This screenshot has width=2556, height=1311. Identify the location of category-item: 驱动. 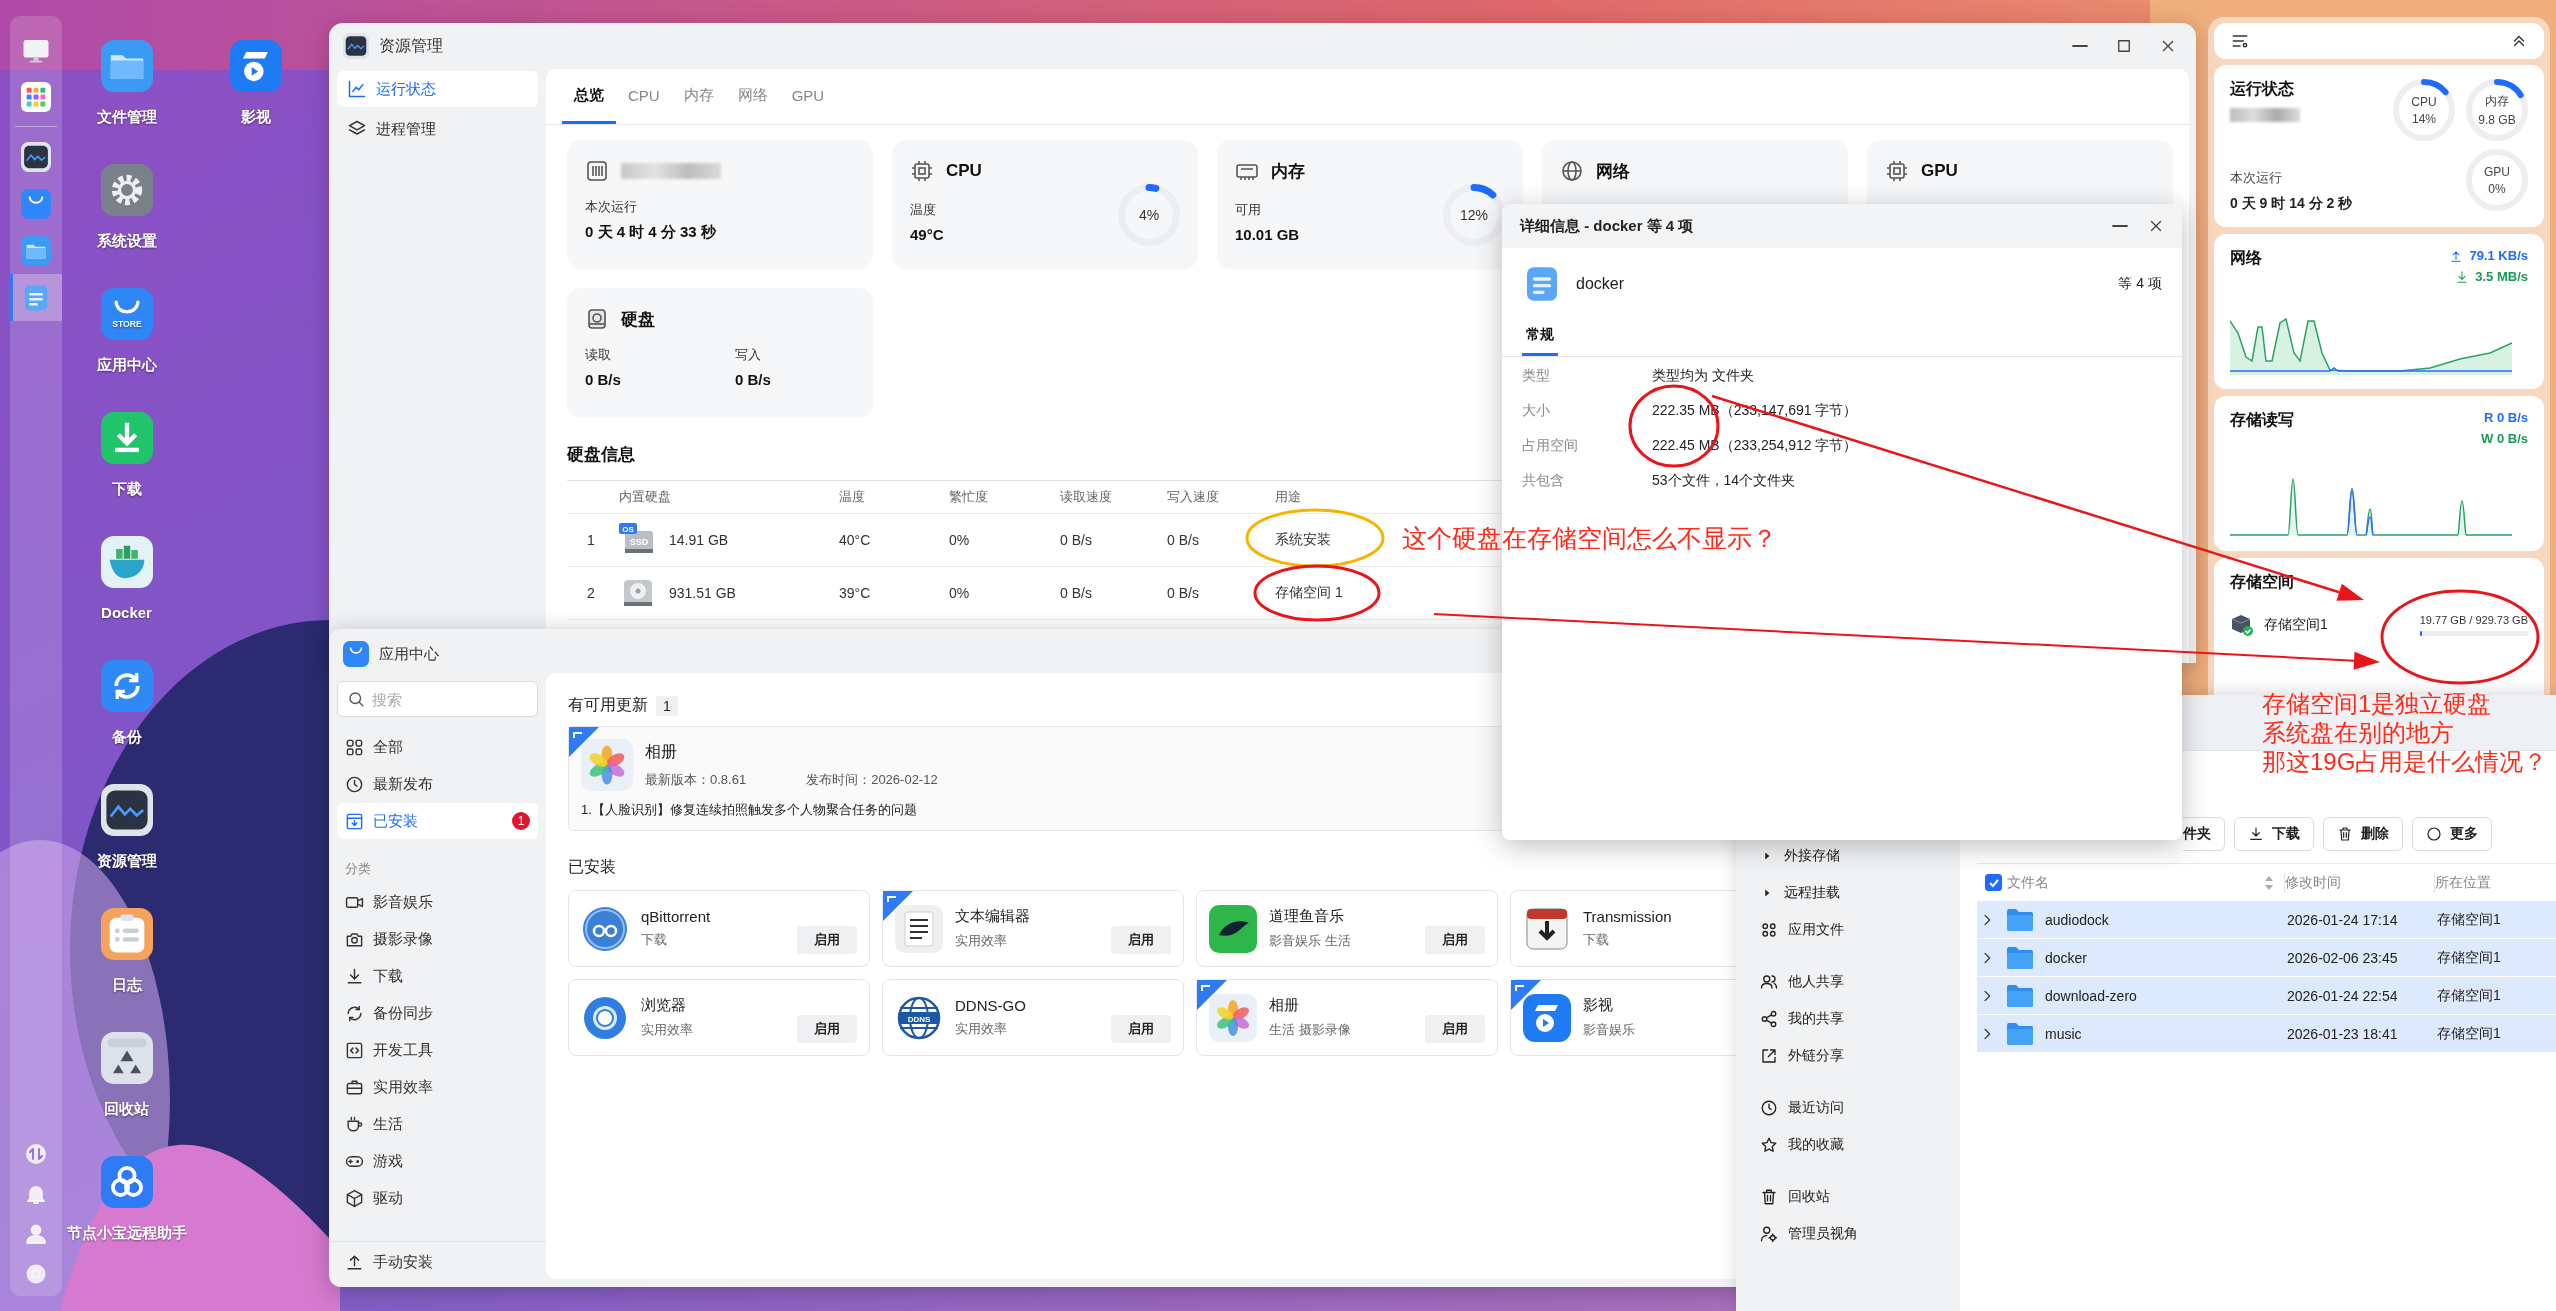
(437, 1198).